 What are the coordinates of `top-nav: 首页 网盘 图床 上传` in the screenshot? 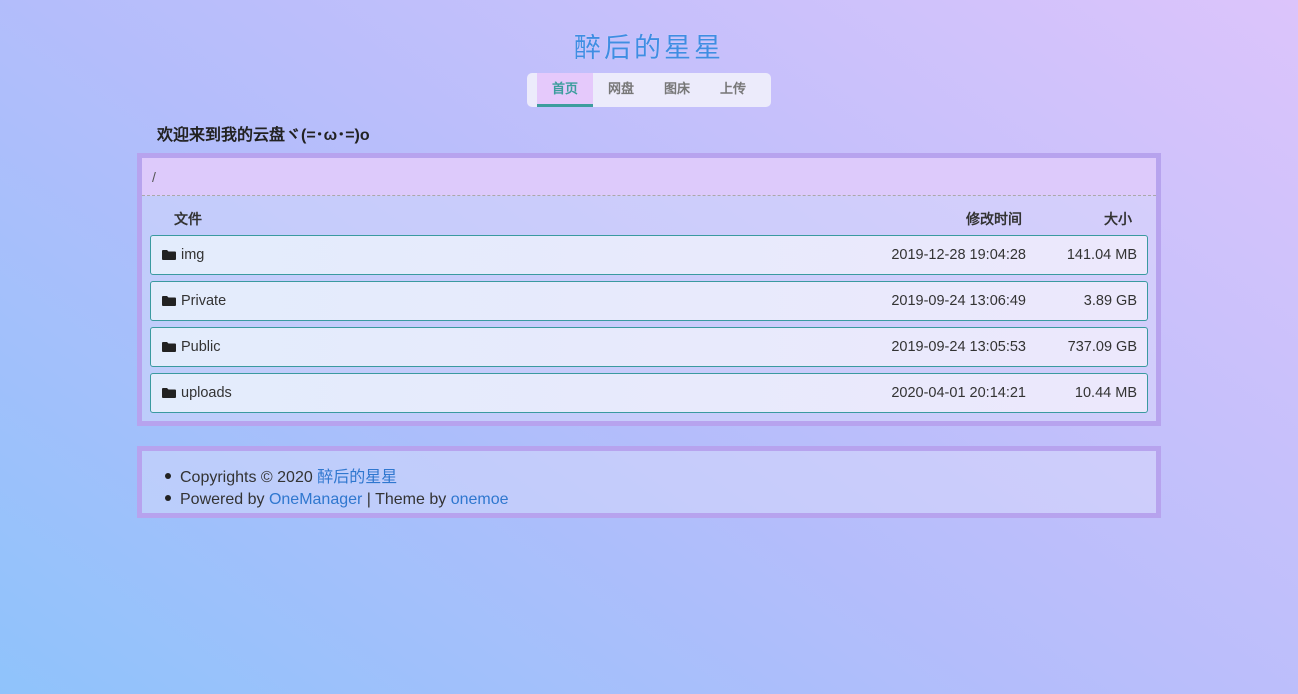 It's located at (649, 90).